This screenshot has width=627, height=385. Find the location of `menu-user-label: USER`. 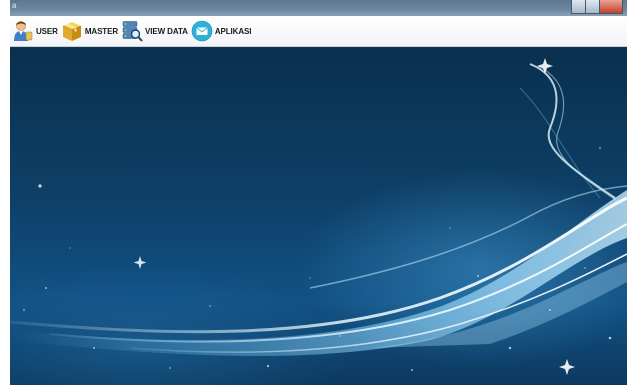

menu-user-label: USER is located at coordinates (47, 31).